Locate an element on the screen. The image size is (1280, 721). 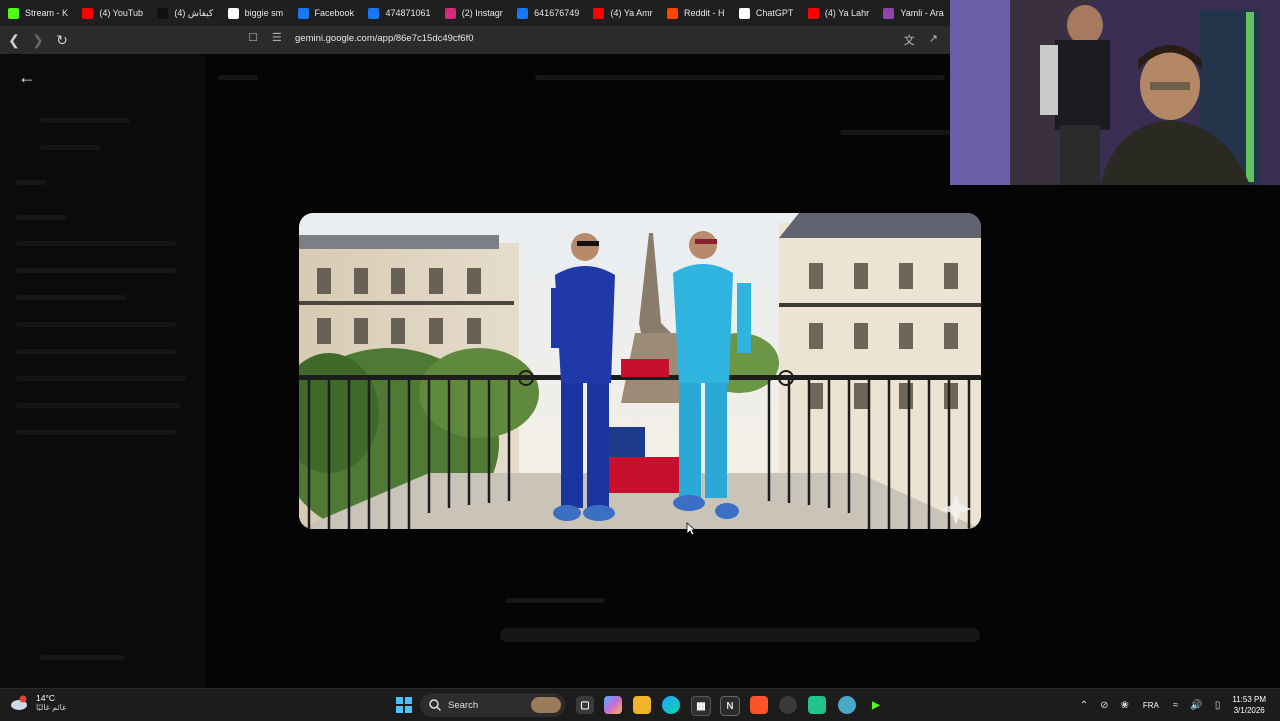
forward-icon: ❯ is located at coordinates (38, 40).